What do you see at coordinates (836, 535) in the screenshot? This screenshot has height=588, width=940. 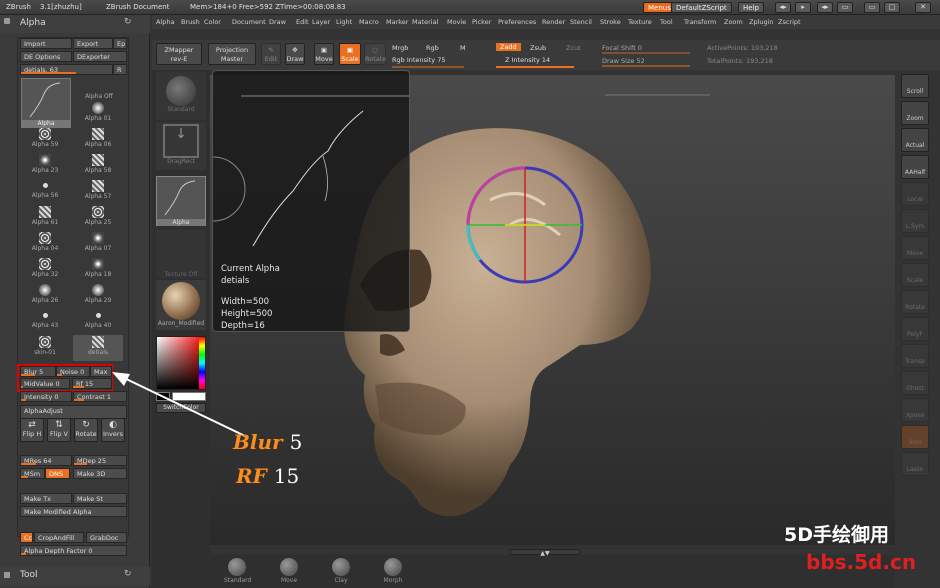 I see `watermark-line1: 5D手绘御用` at bounding box center [836, 535].